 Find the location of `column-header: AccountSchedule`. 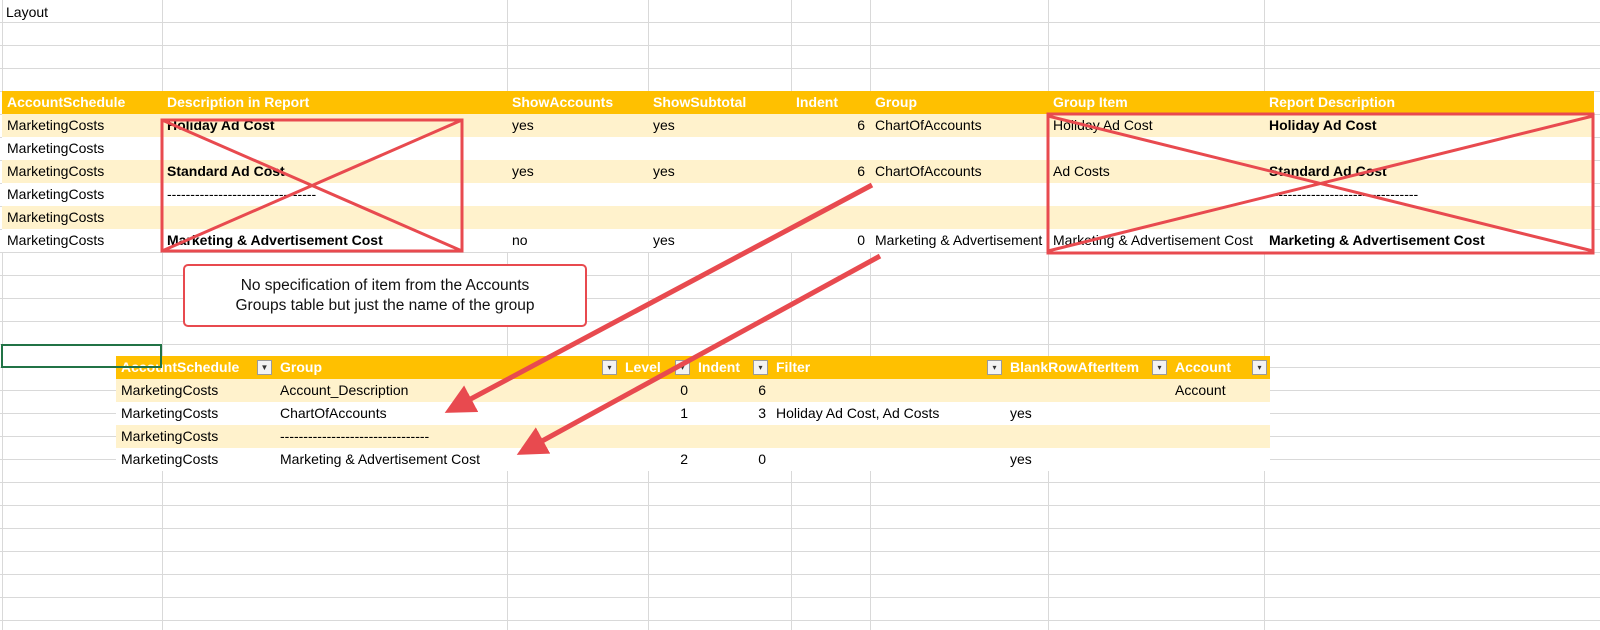

column-header: AccountSchedule is located at coordinates (82, 102).